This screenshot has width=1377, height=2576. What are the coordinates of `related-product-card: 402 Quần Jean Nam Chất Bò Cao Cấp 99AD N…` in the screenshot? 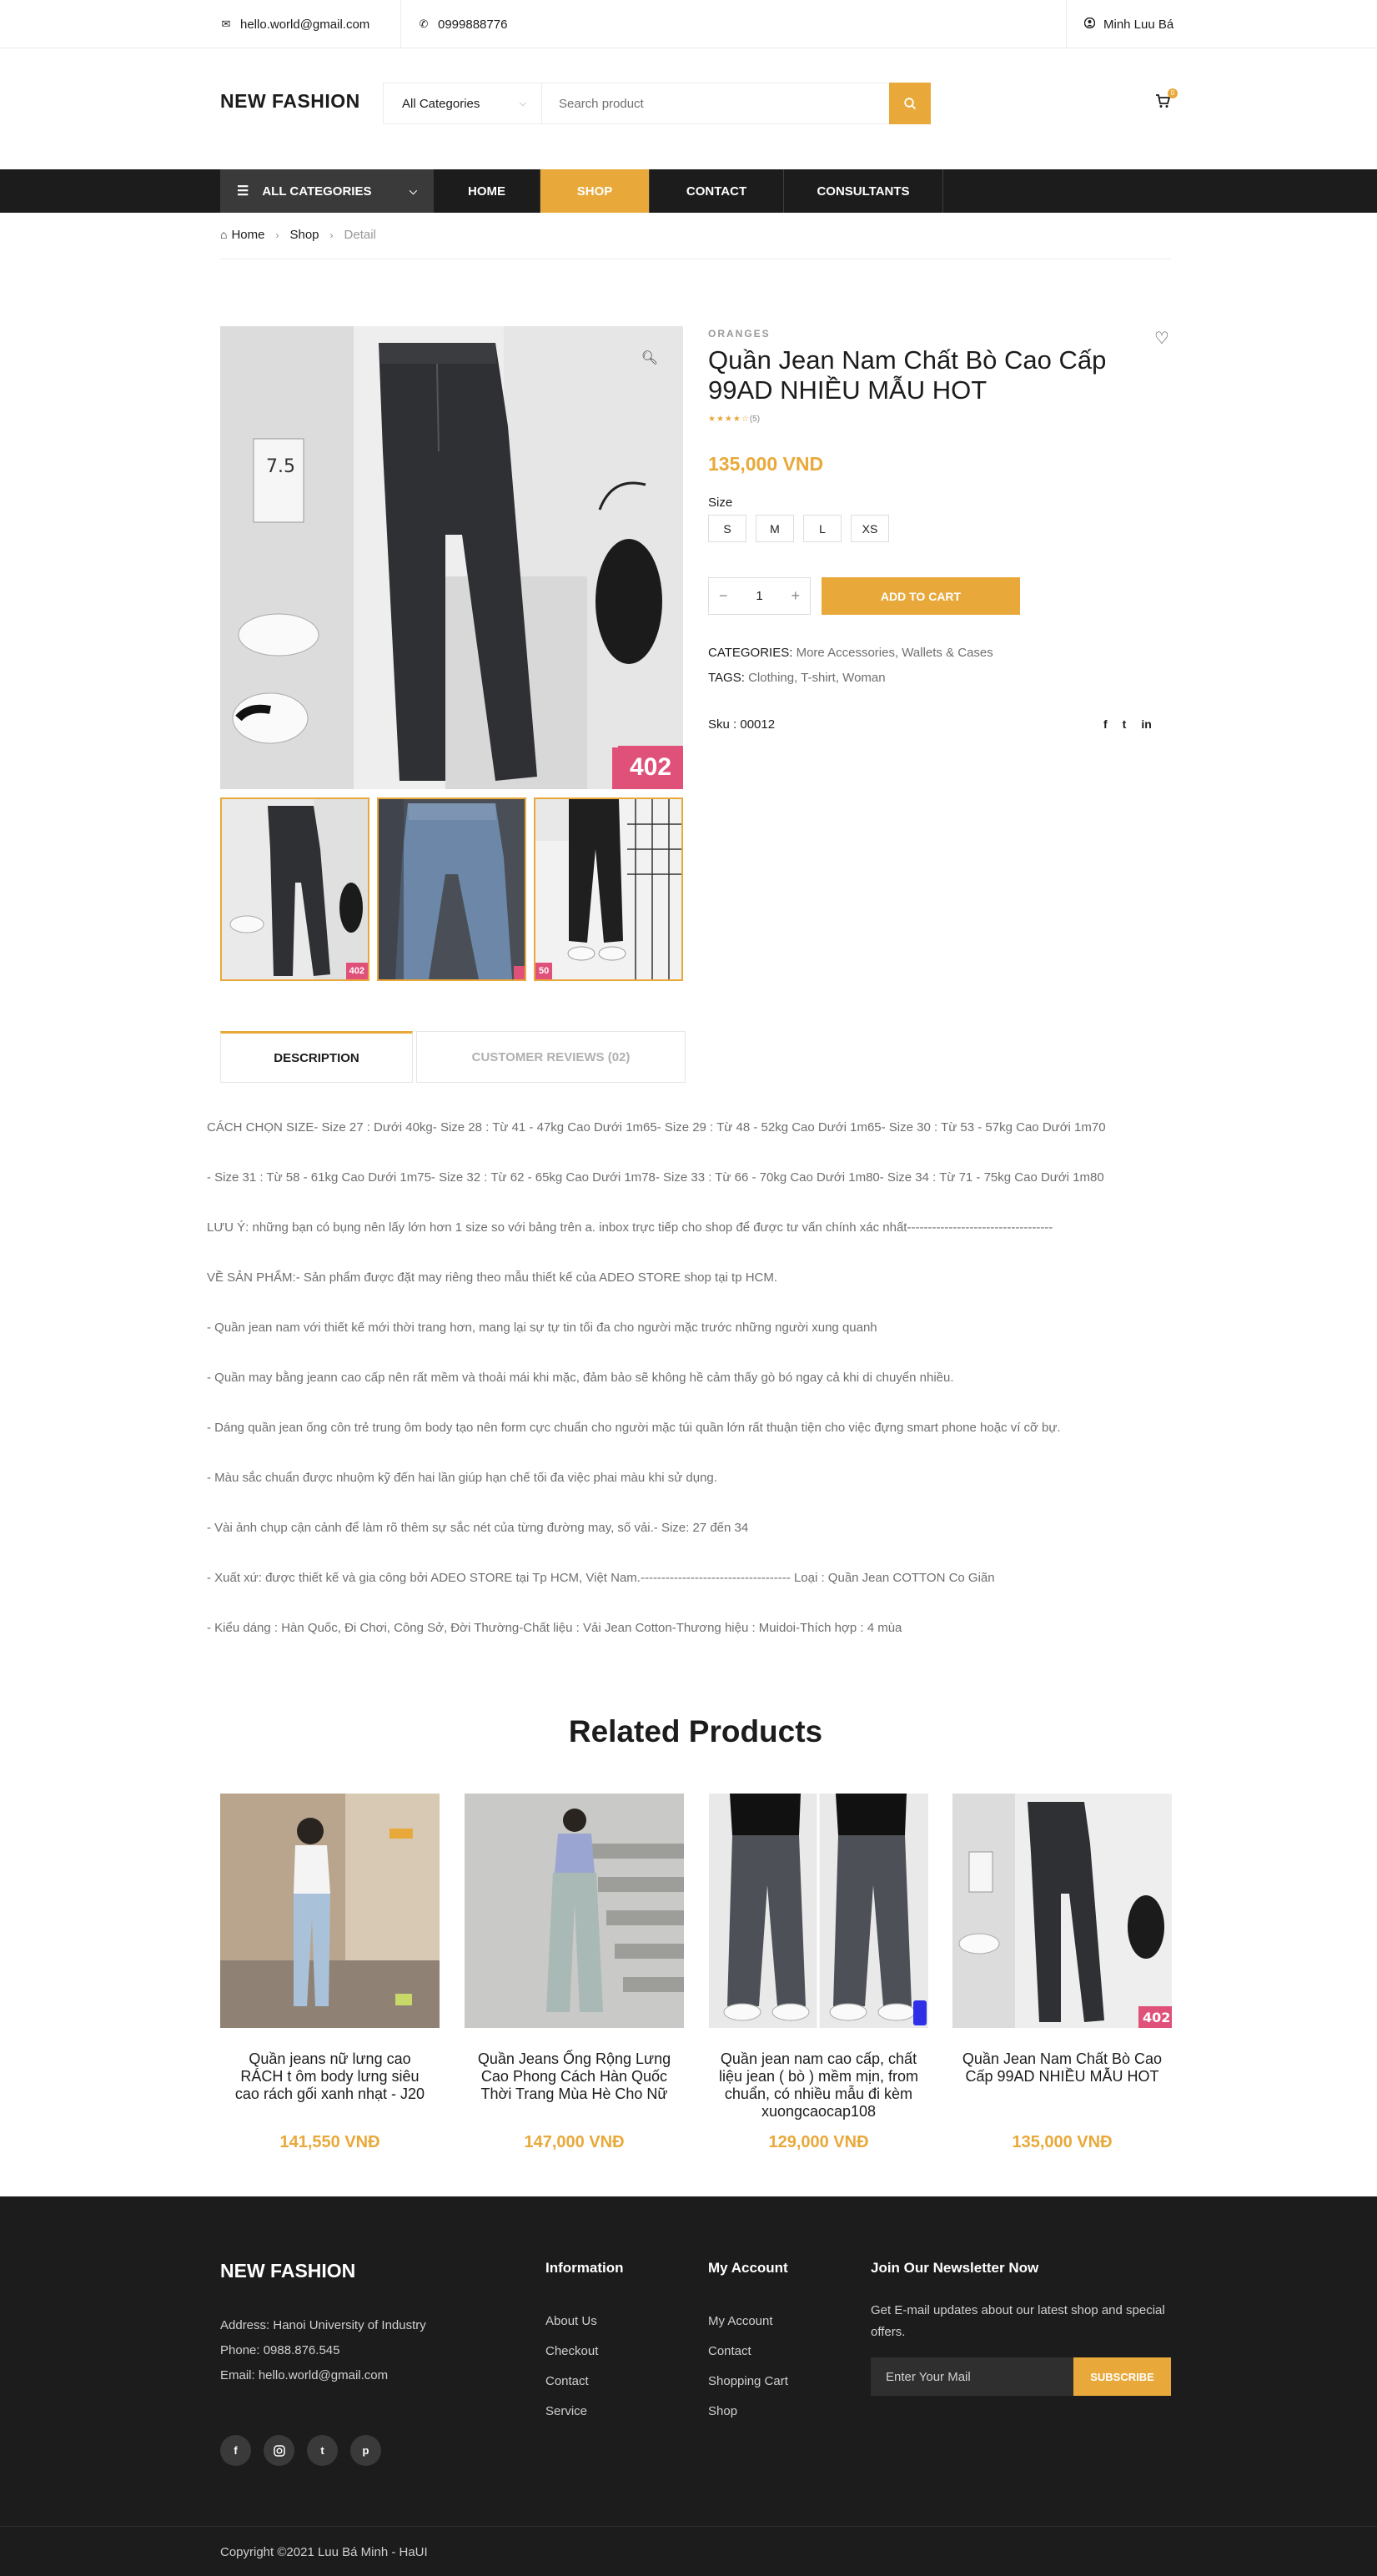 It's located at (1062, 1939).